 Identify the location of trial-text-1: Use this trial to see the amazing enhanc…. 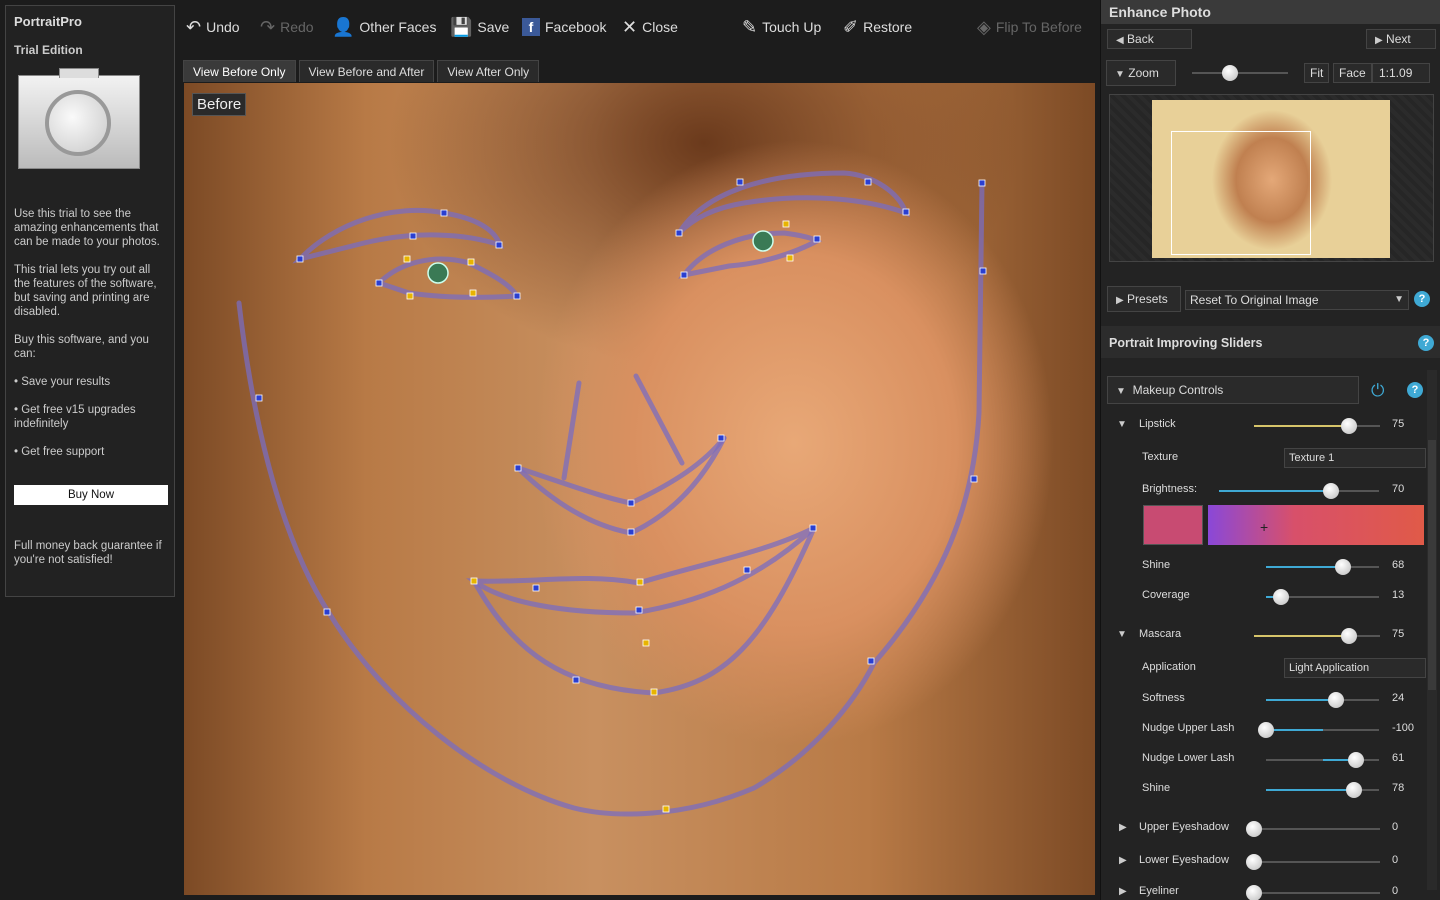
(87, 228).